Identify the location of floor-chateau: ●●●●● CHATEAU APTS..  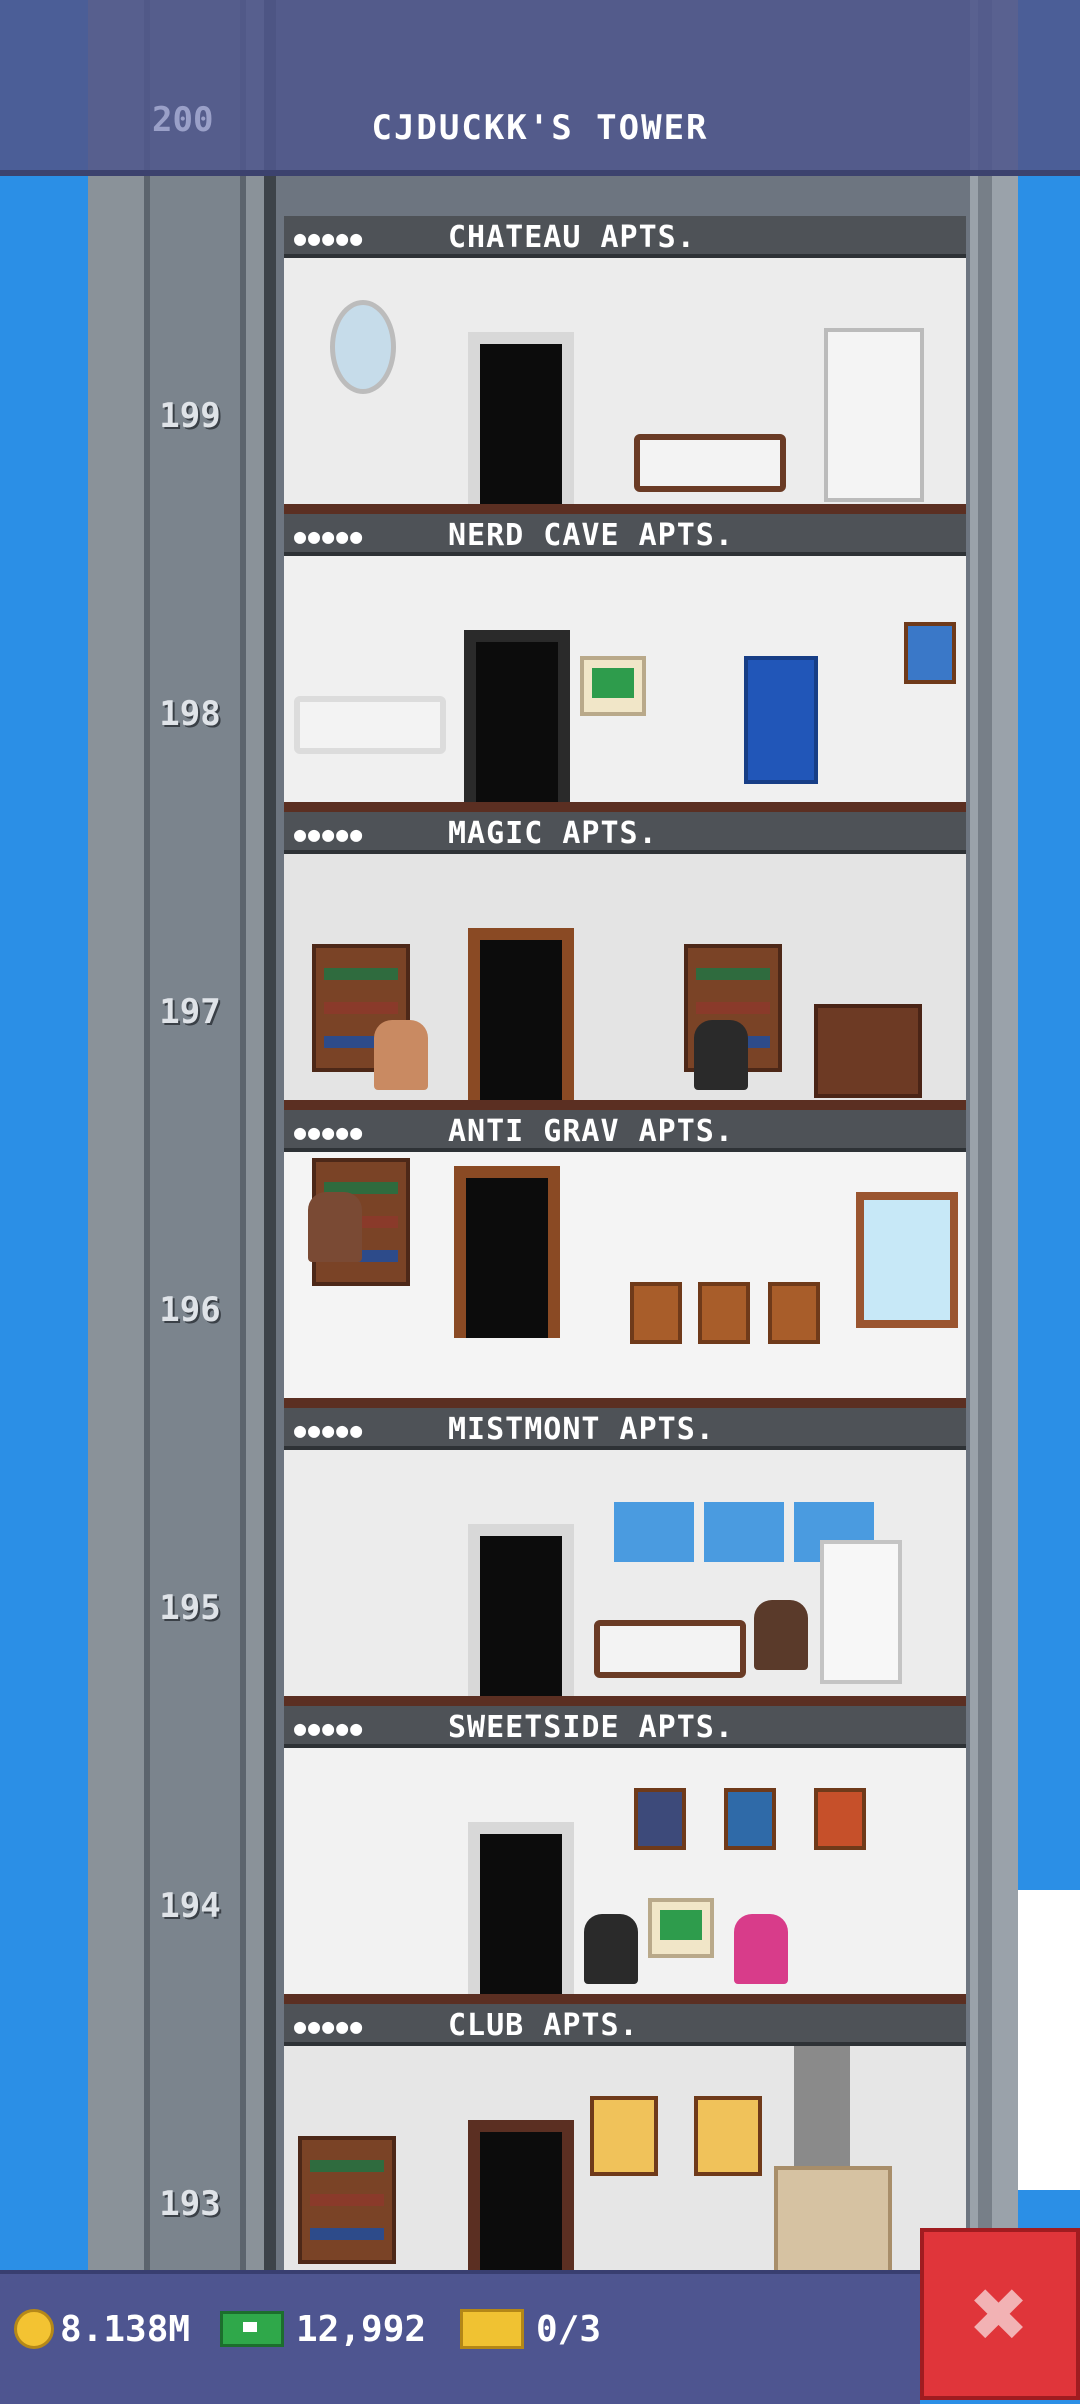
(625, 365).